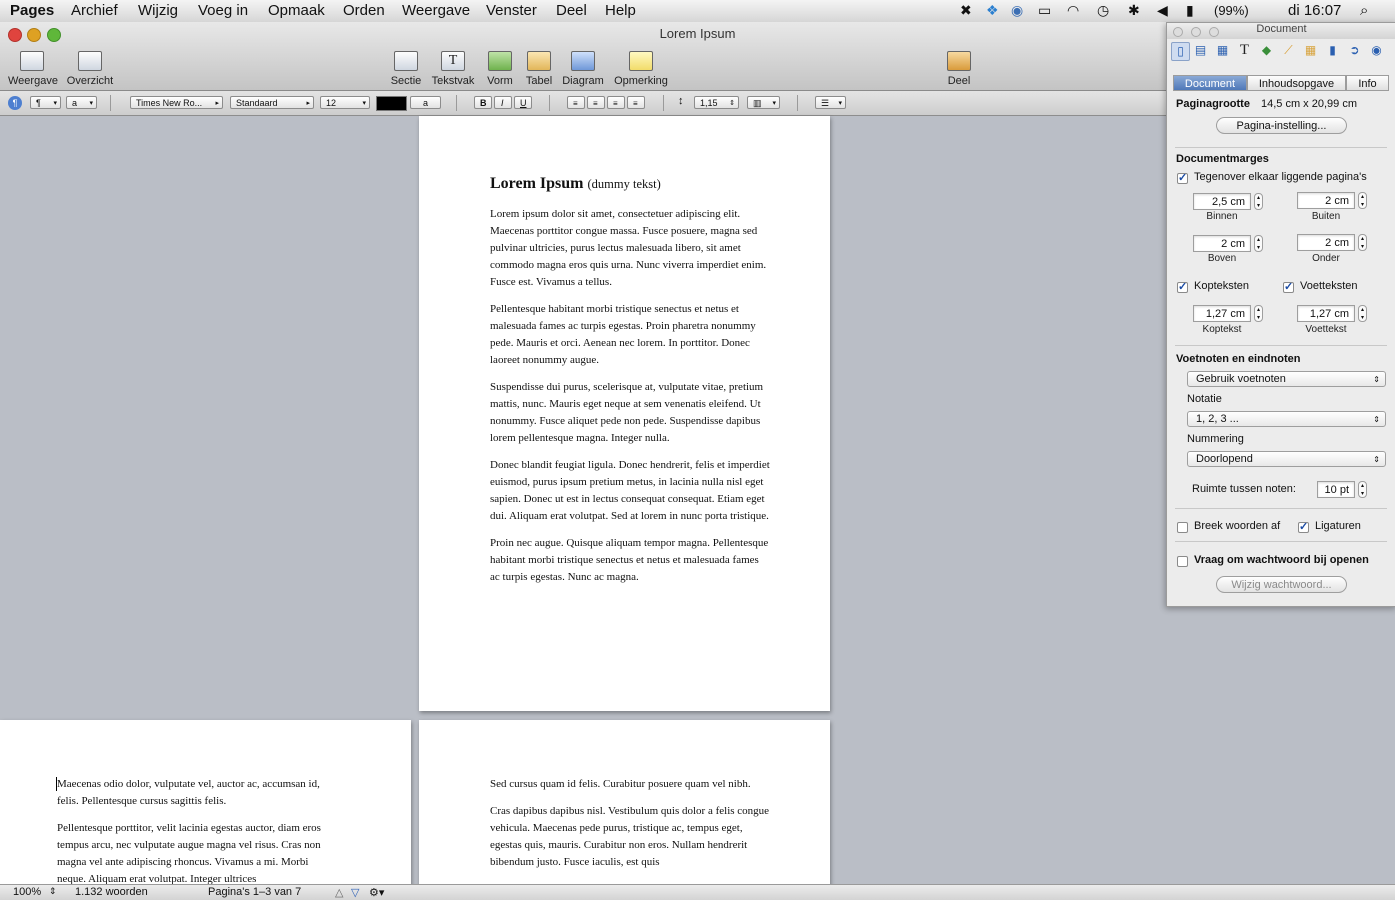 The width and height of the screenshot is (1395, 900). Describe the element at coordinates (1376, 50) in the screenshot. I see `quicktime-inspector-icon: ◉` at that location.